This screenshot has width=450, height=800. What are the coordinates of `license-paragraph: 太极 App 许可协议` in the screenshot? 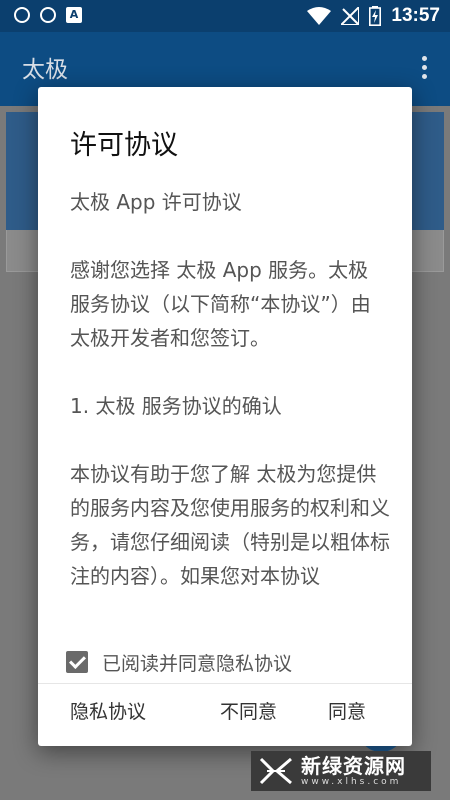 It's located at (156, 202).